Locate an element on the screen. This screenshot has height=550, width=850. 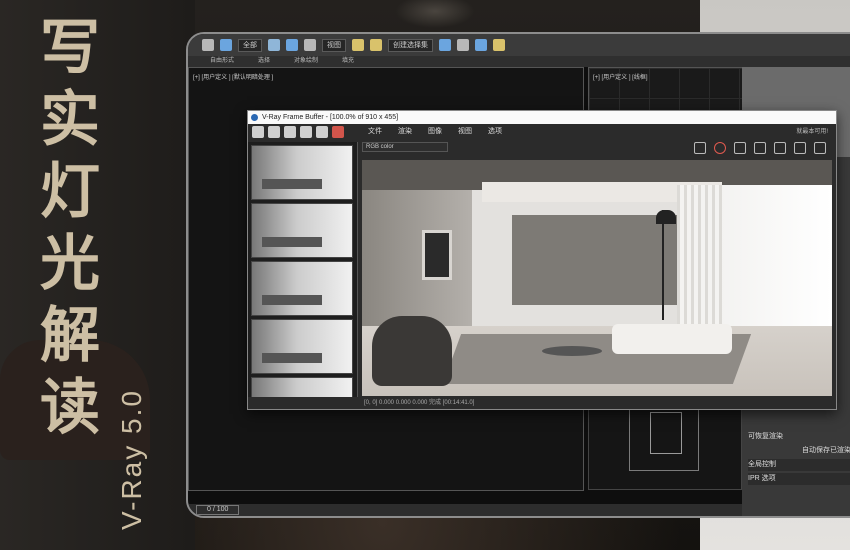
menu-item: 选项 is located at coordinates (495, 132).